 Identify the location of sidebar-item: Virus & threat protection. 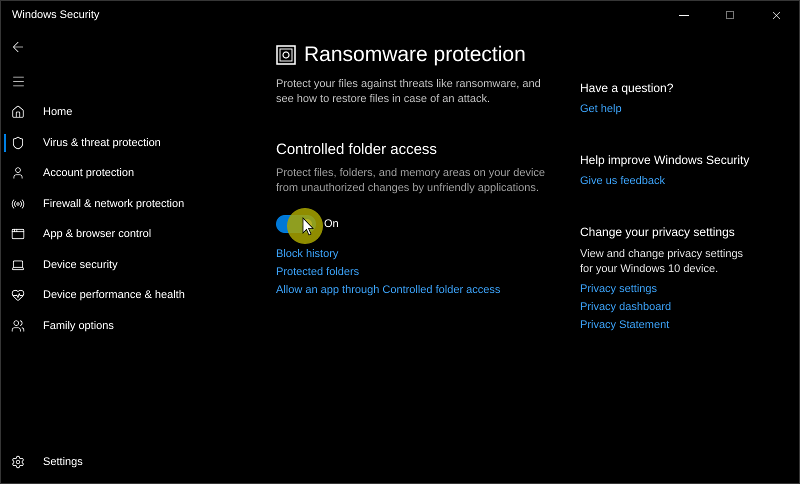
(131, 143).